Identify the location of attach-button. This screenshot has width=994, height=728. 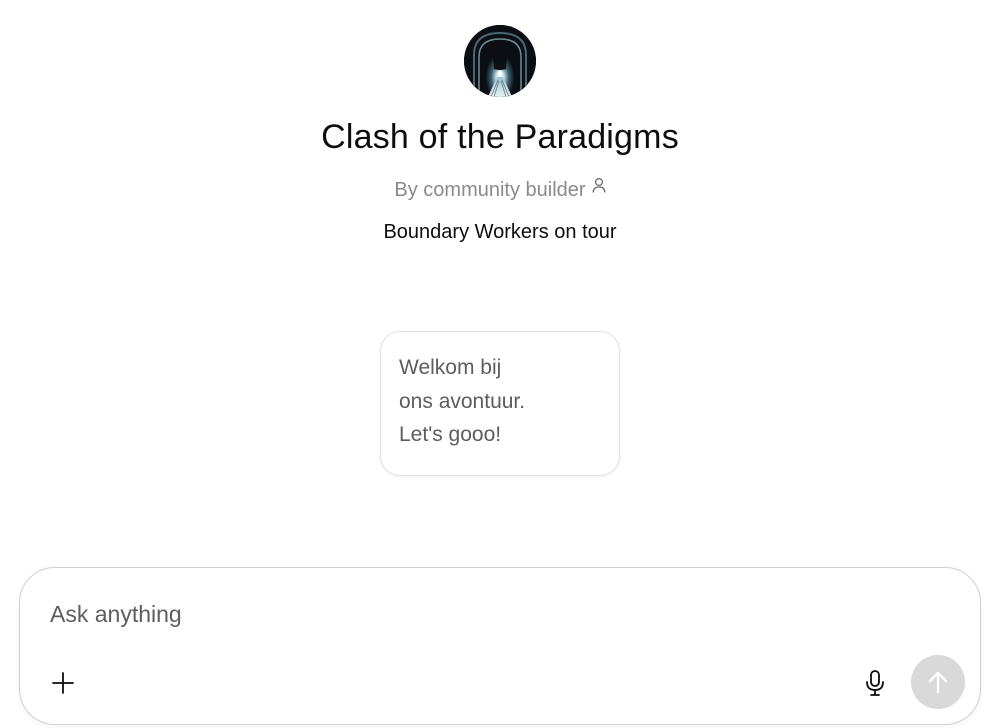
(63, 683).